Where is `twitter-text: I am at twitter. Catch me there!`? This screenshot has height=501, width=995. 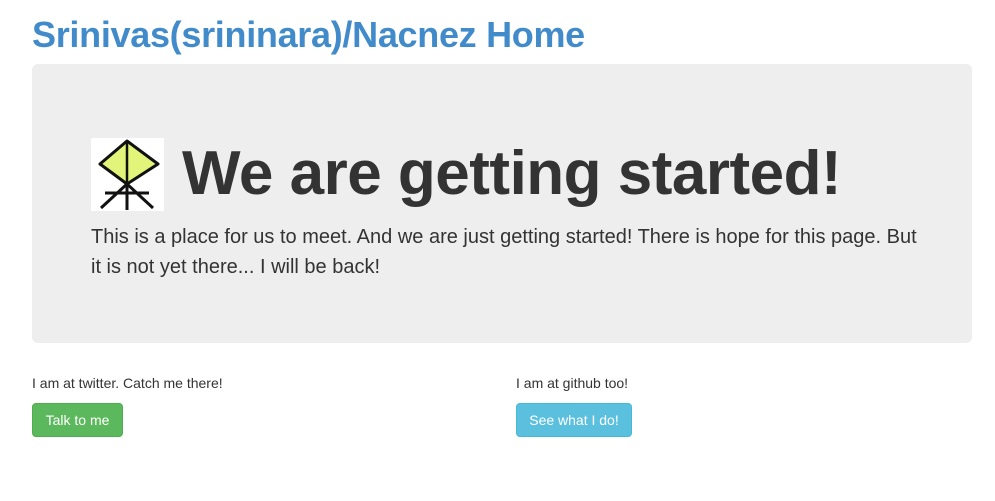
twitter-text: I am at twitter. Catch me there! is located at coordinates (127, 383).